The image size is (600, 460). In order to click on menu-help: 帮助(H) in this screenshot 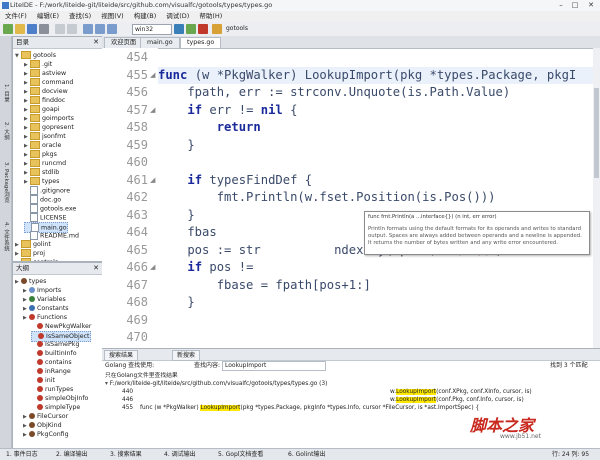, I will do `click(210, 16)`.